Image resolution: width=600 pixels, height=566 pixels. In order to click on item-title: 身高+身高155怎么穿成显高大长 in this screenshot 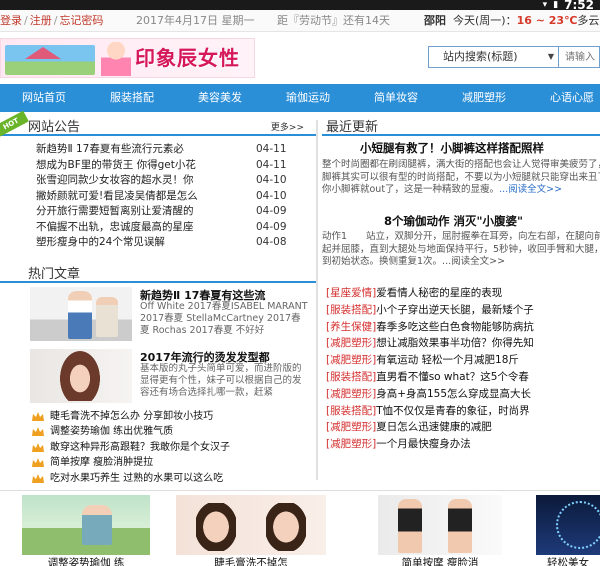, I will do `click(453, 394)`.